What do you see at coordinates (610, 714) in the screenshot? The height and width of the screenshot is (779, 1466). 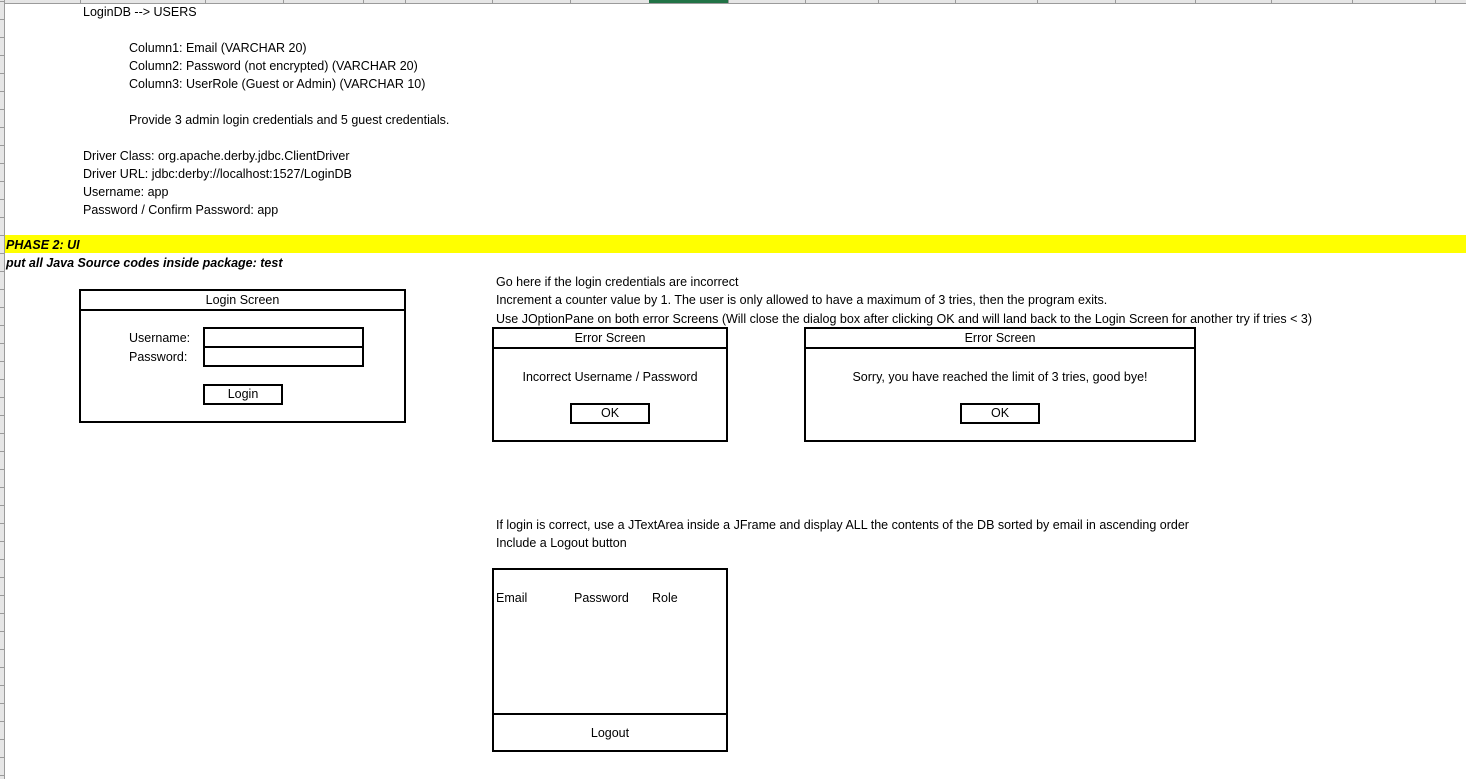 I see `frame-divider` at bounding box center [610, 714].